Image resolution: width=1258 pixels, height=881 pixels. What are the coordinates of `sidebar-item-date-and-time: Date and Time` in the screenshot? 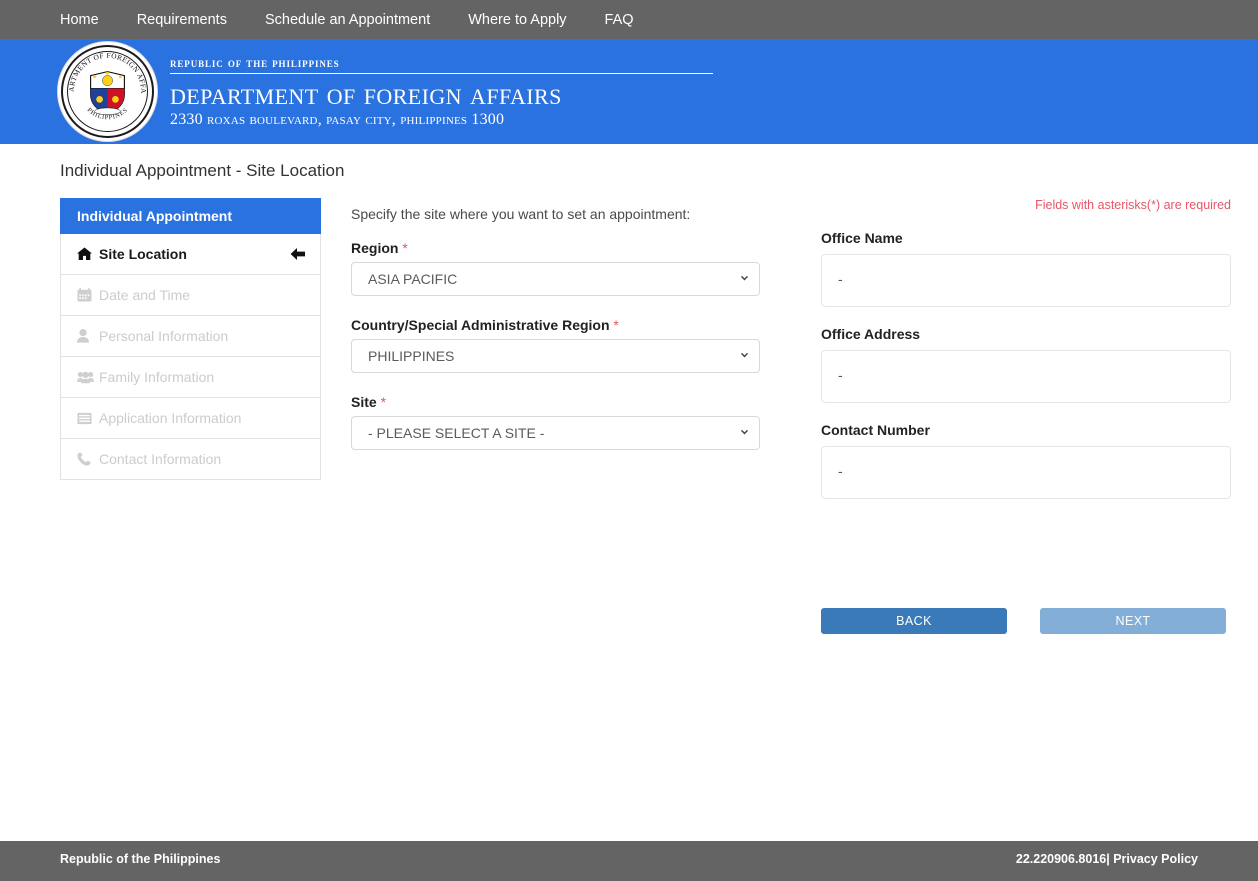 It's located at (190, 295).